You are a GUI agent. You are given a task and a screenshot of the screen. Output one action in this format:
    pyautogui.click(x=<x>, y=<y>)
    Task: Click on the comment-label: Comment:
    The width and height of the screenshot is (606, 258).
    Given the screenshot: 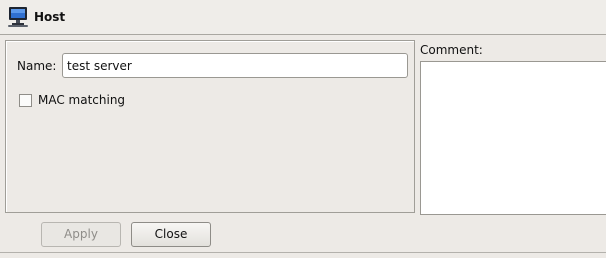 What is the action you would take?
    pyautogui.click(x=451, y=50)
    